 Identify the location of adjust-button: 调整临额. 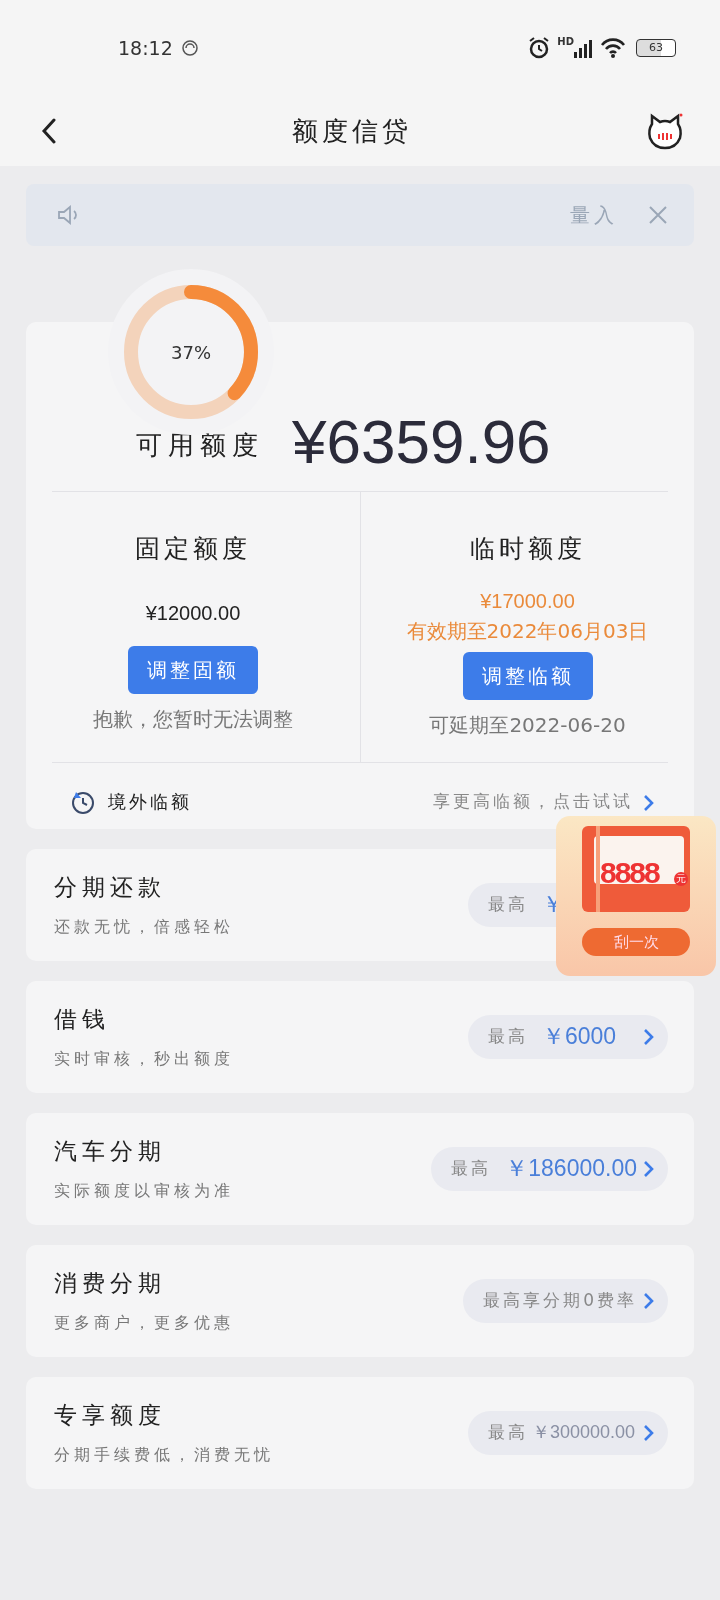
(527, 675).